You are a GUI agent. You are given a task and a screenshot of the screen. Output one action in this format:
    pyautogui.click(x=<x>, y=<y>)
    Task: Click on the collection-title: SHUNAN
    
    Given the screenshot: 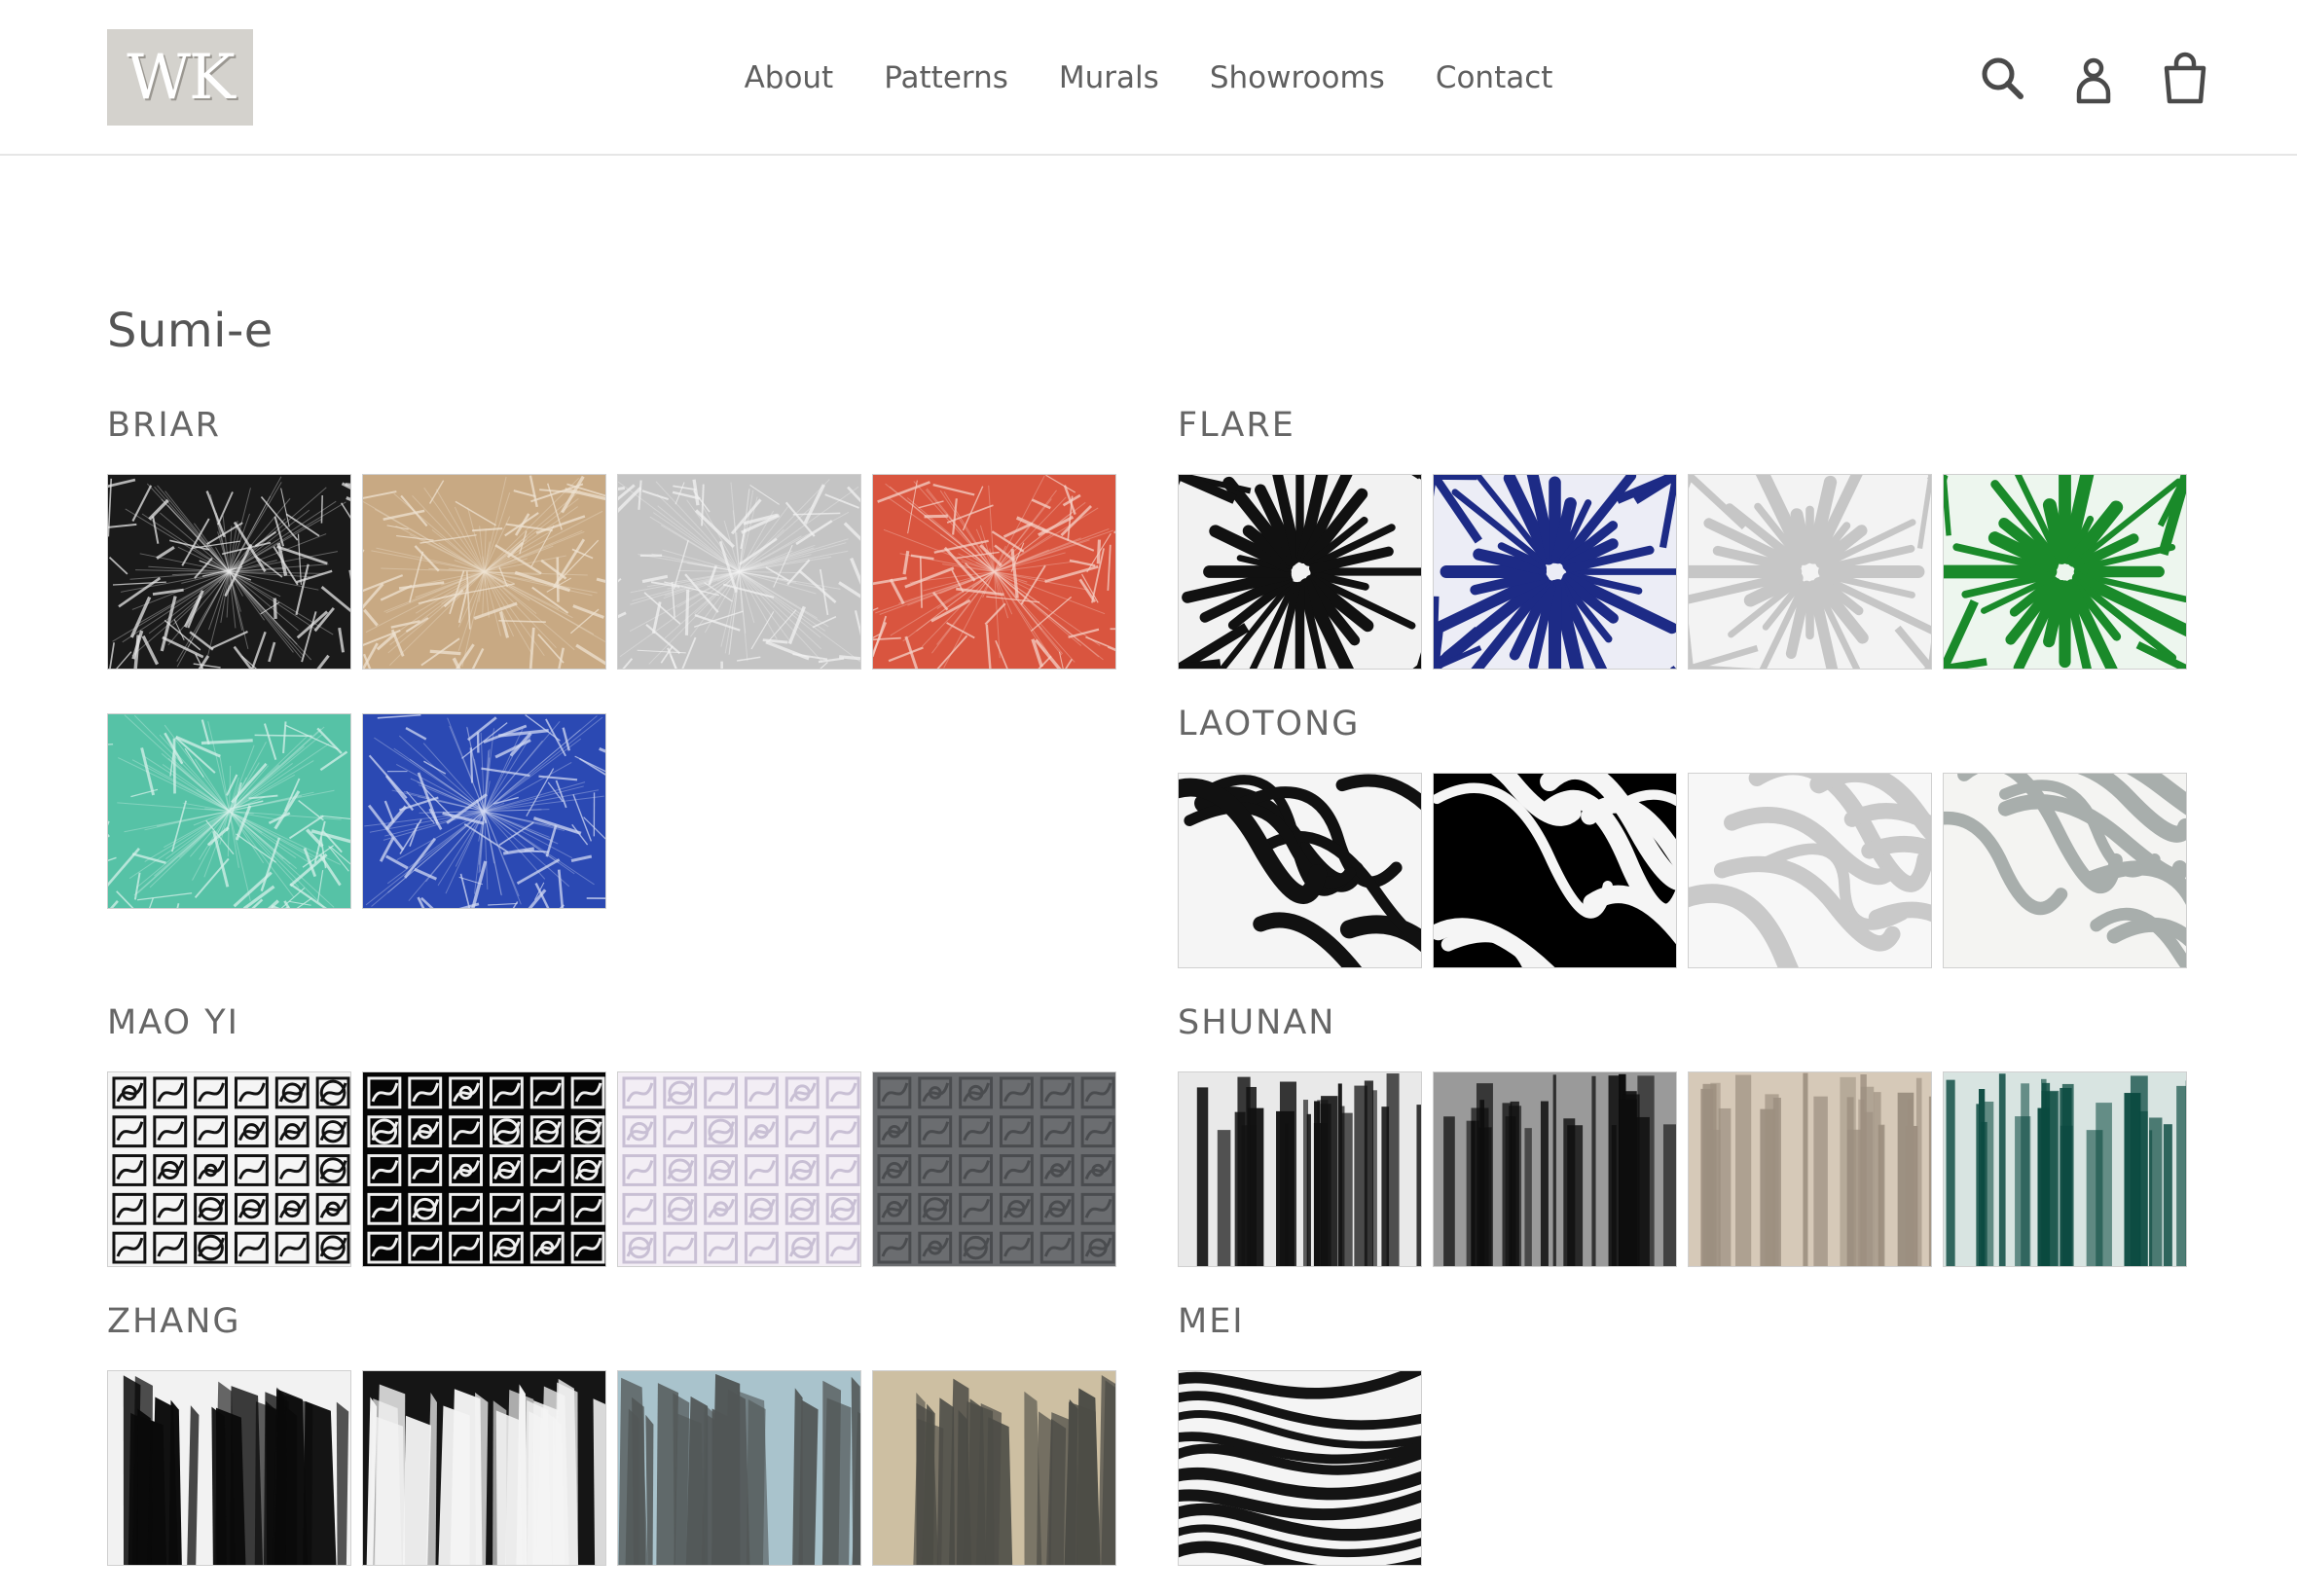 What is the action you would take?
    pyautogui.click(x=1257, y=1022)
    